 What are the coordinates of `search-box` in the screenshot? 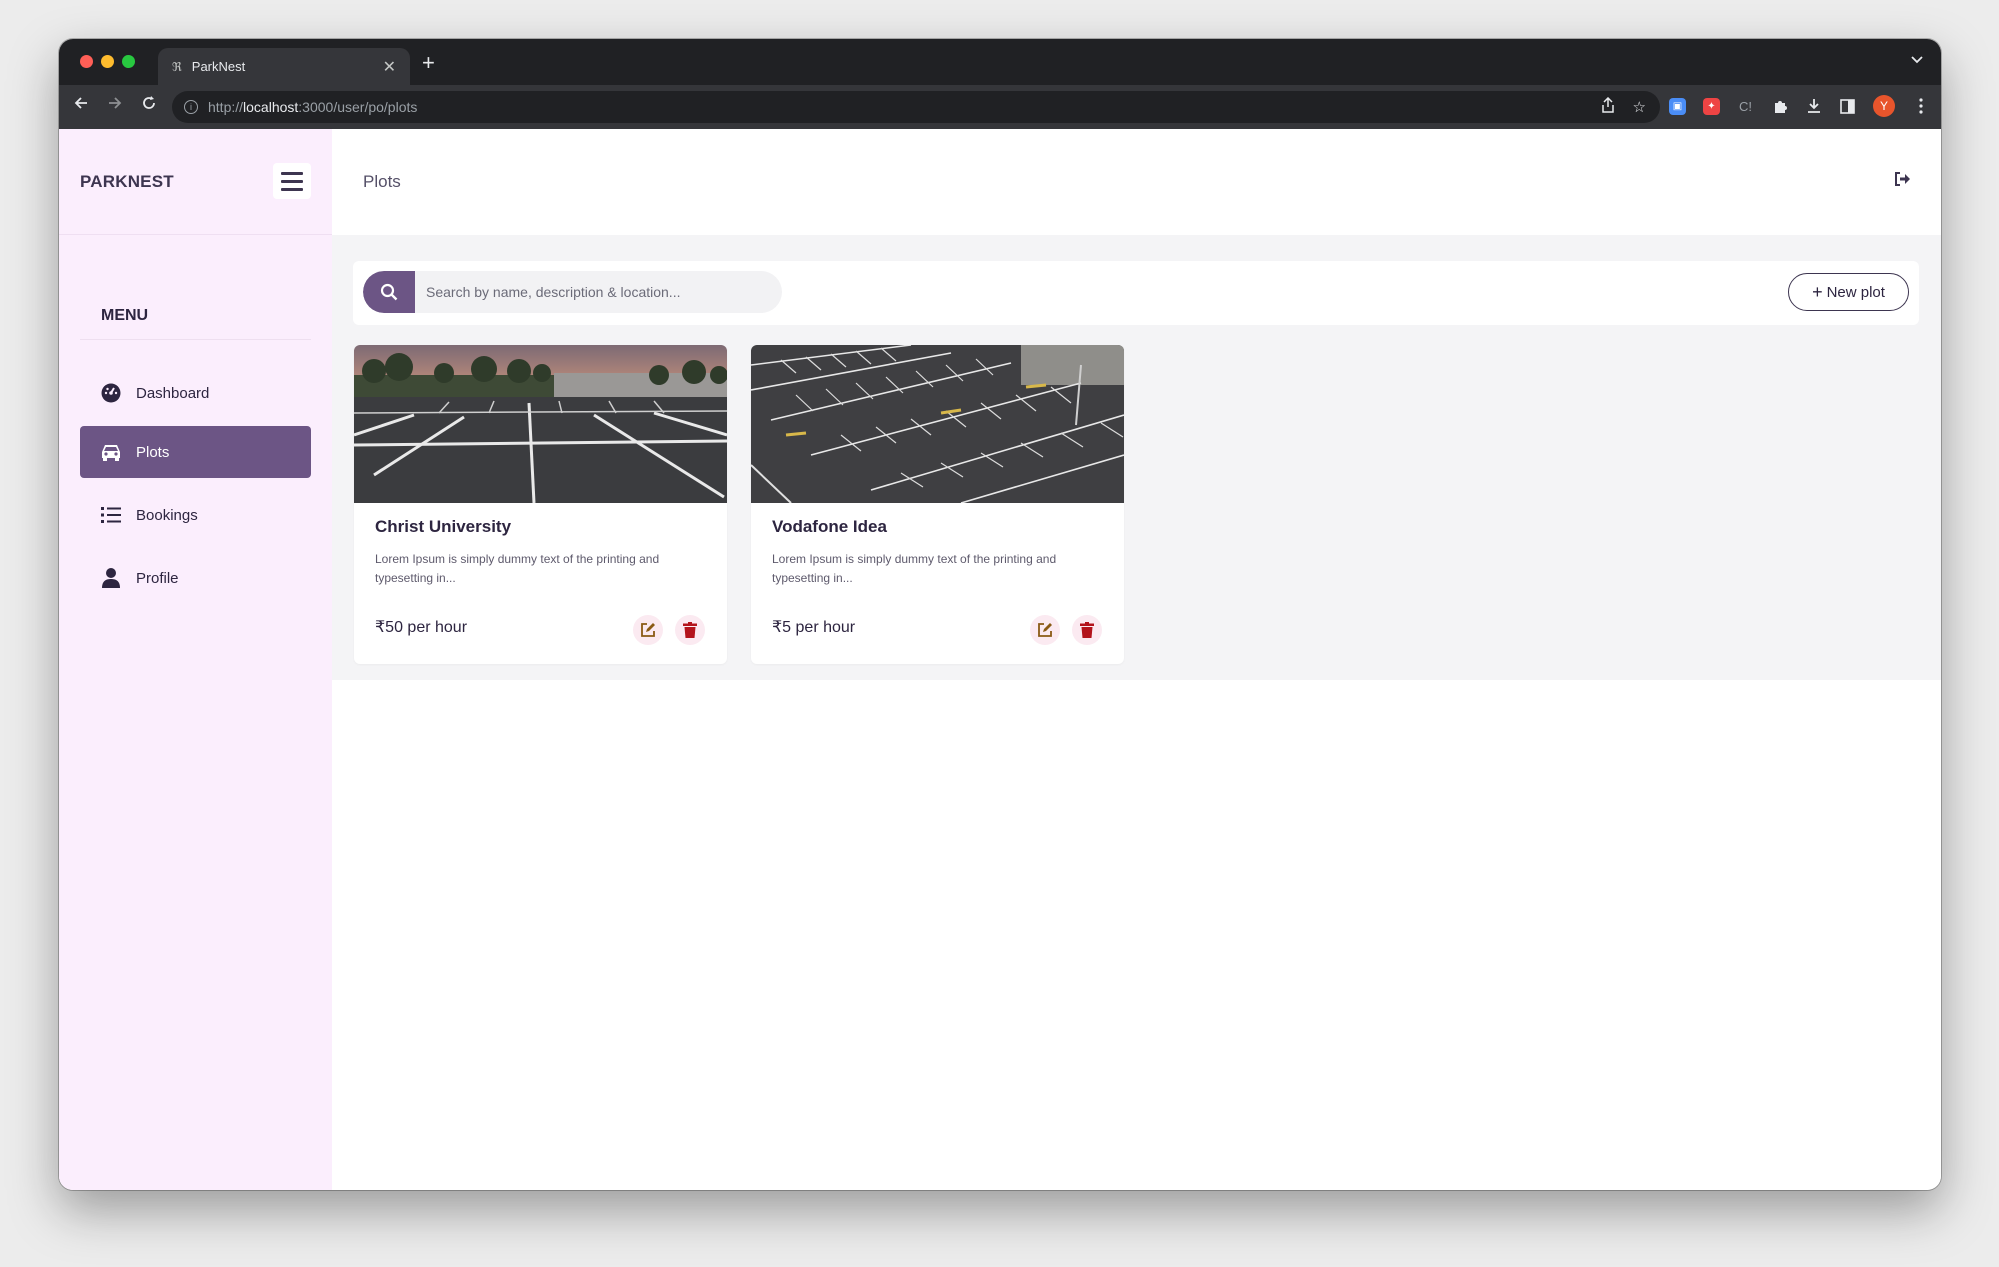 It's located at (572, 292).